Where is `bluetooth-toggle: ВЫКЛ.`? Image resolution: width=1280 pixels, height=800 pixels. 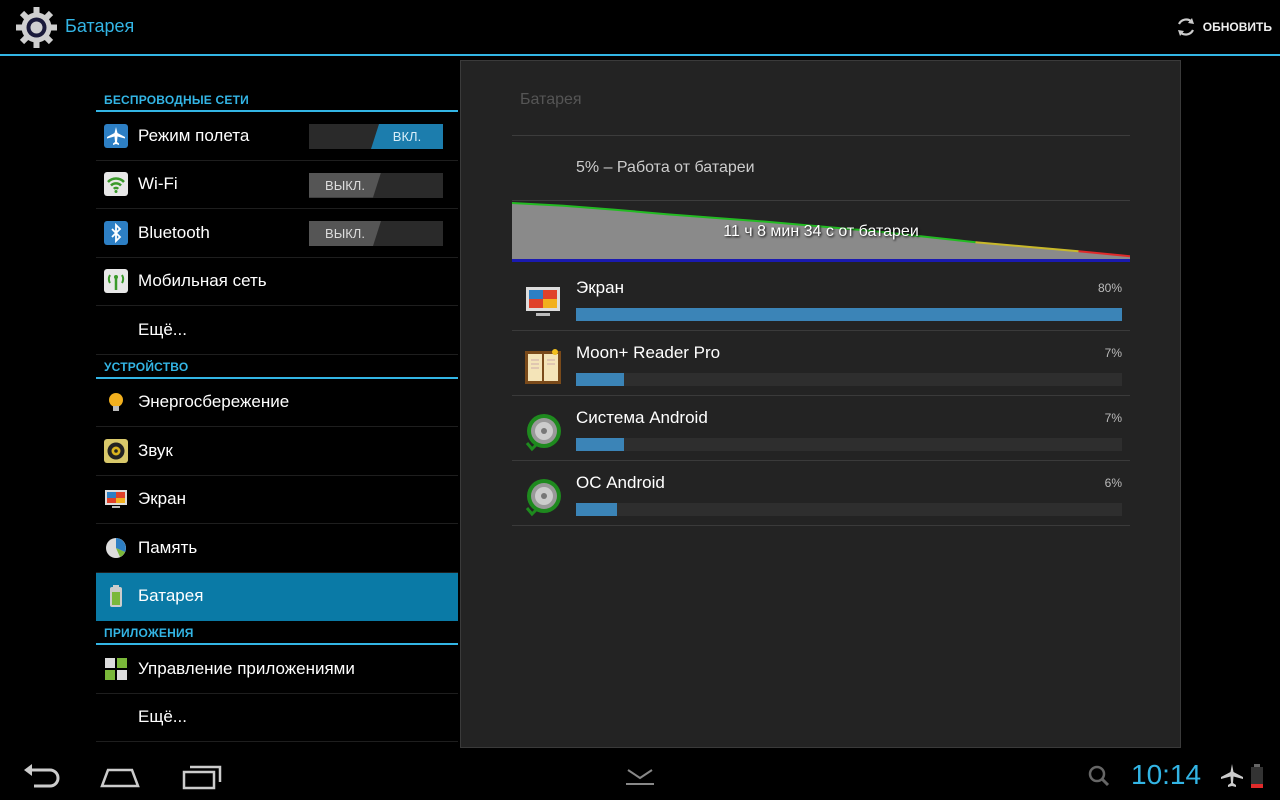 bluetooth-toggle: ВЫКЛ. is located at coordinates (376, 233).